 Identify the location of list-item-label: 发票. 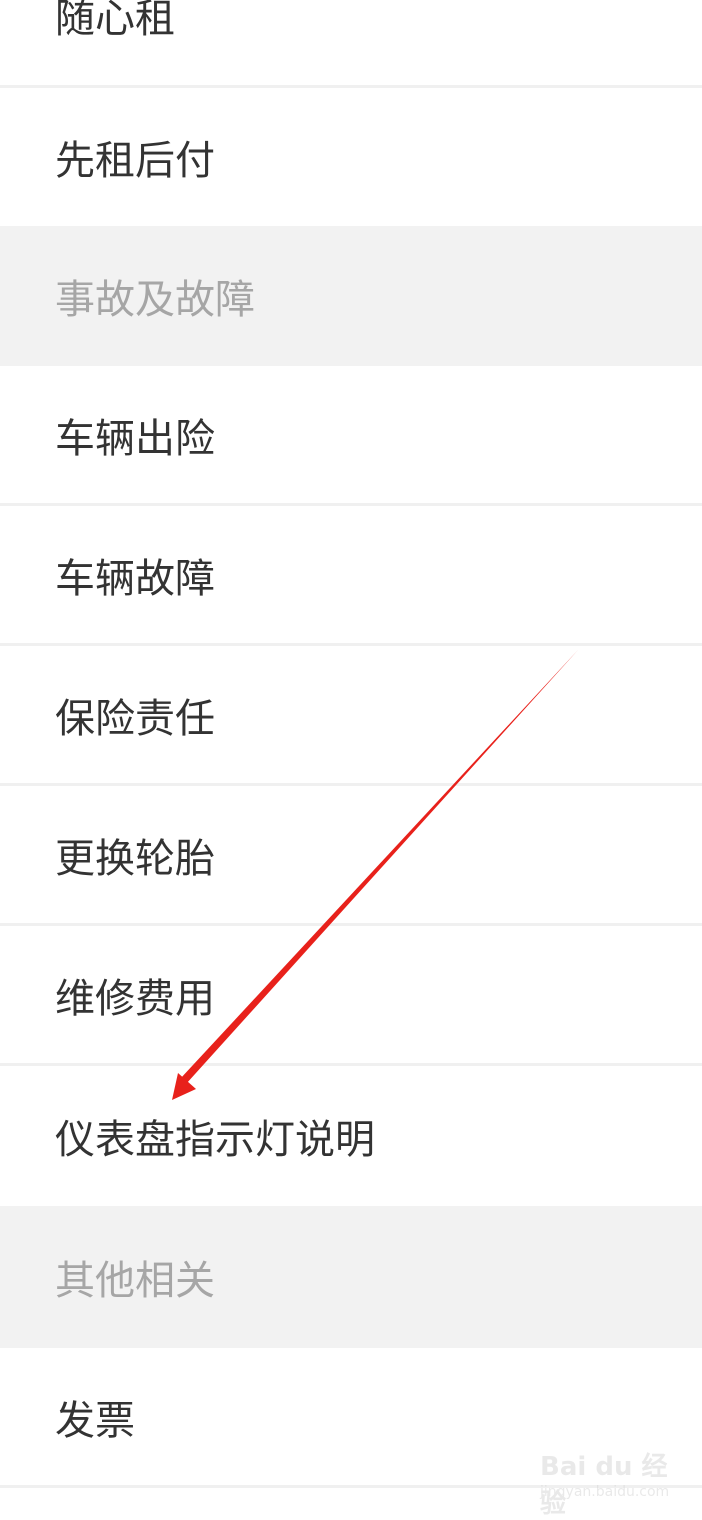
(95, 1420).